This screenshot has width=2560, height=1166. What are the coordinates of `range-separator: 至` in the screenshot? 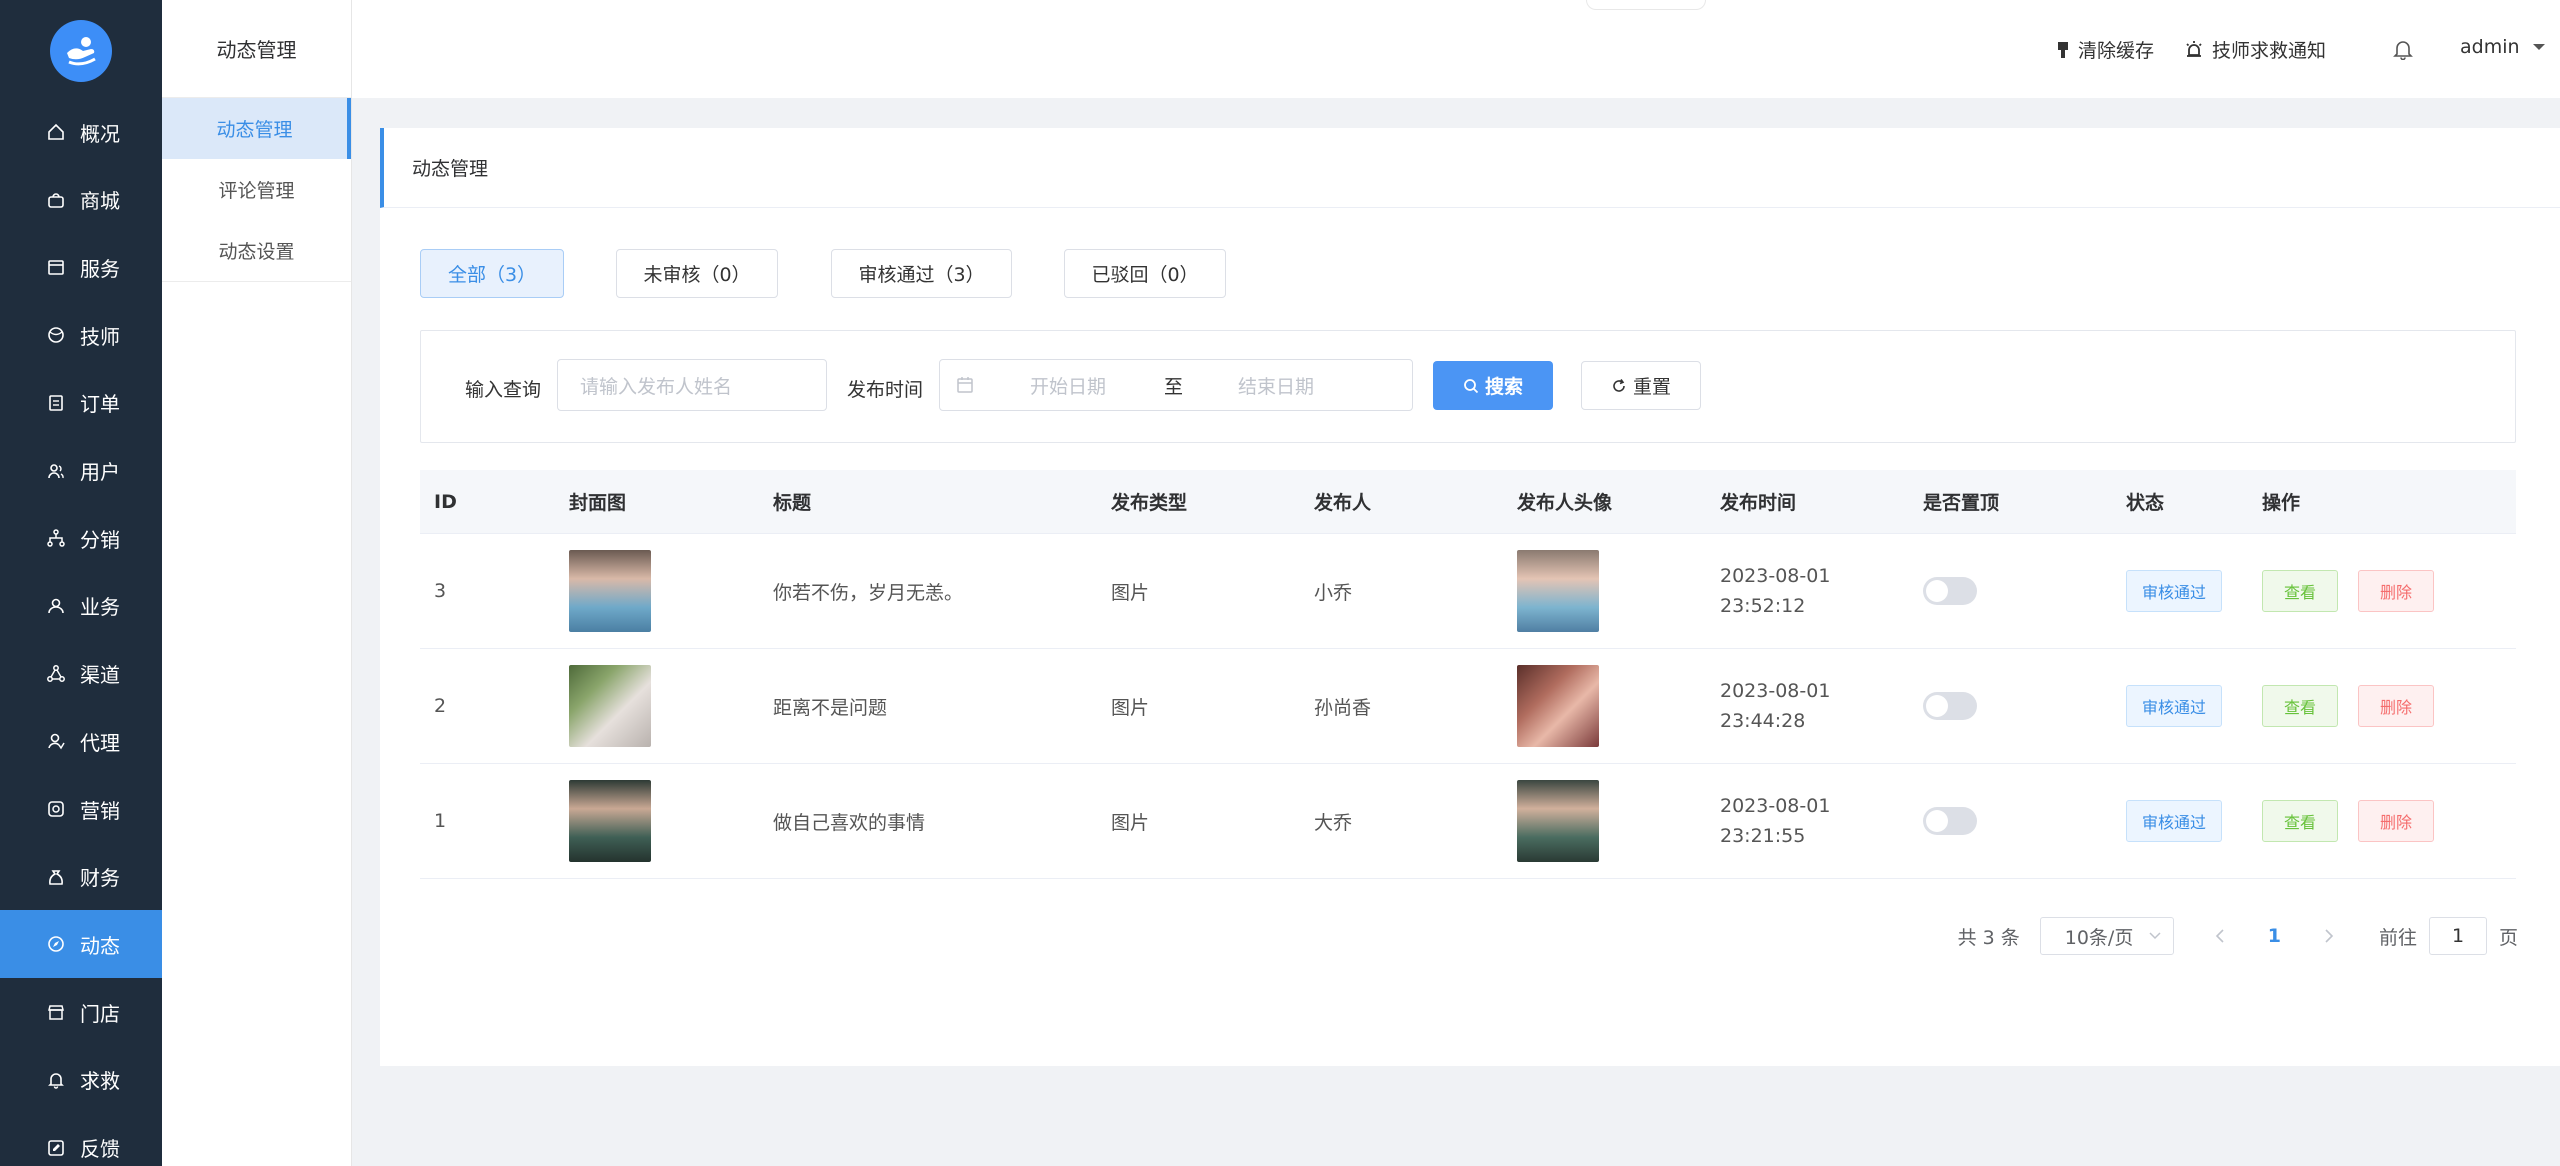 It's located at (1174, 386).